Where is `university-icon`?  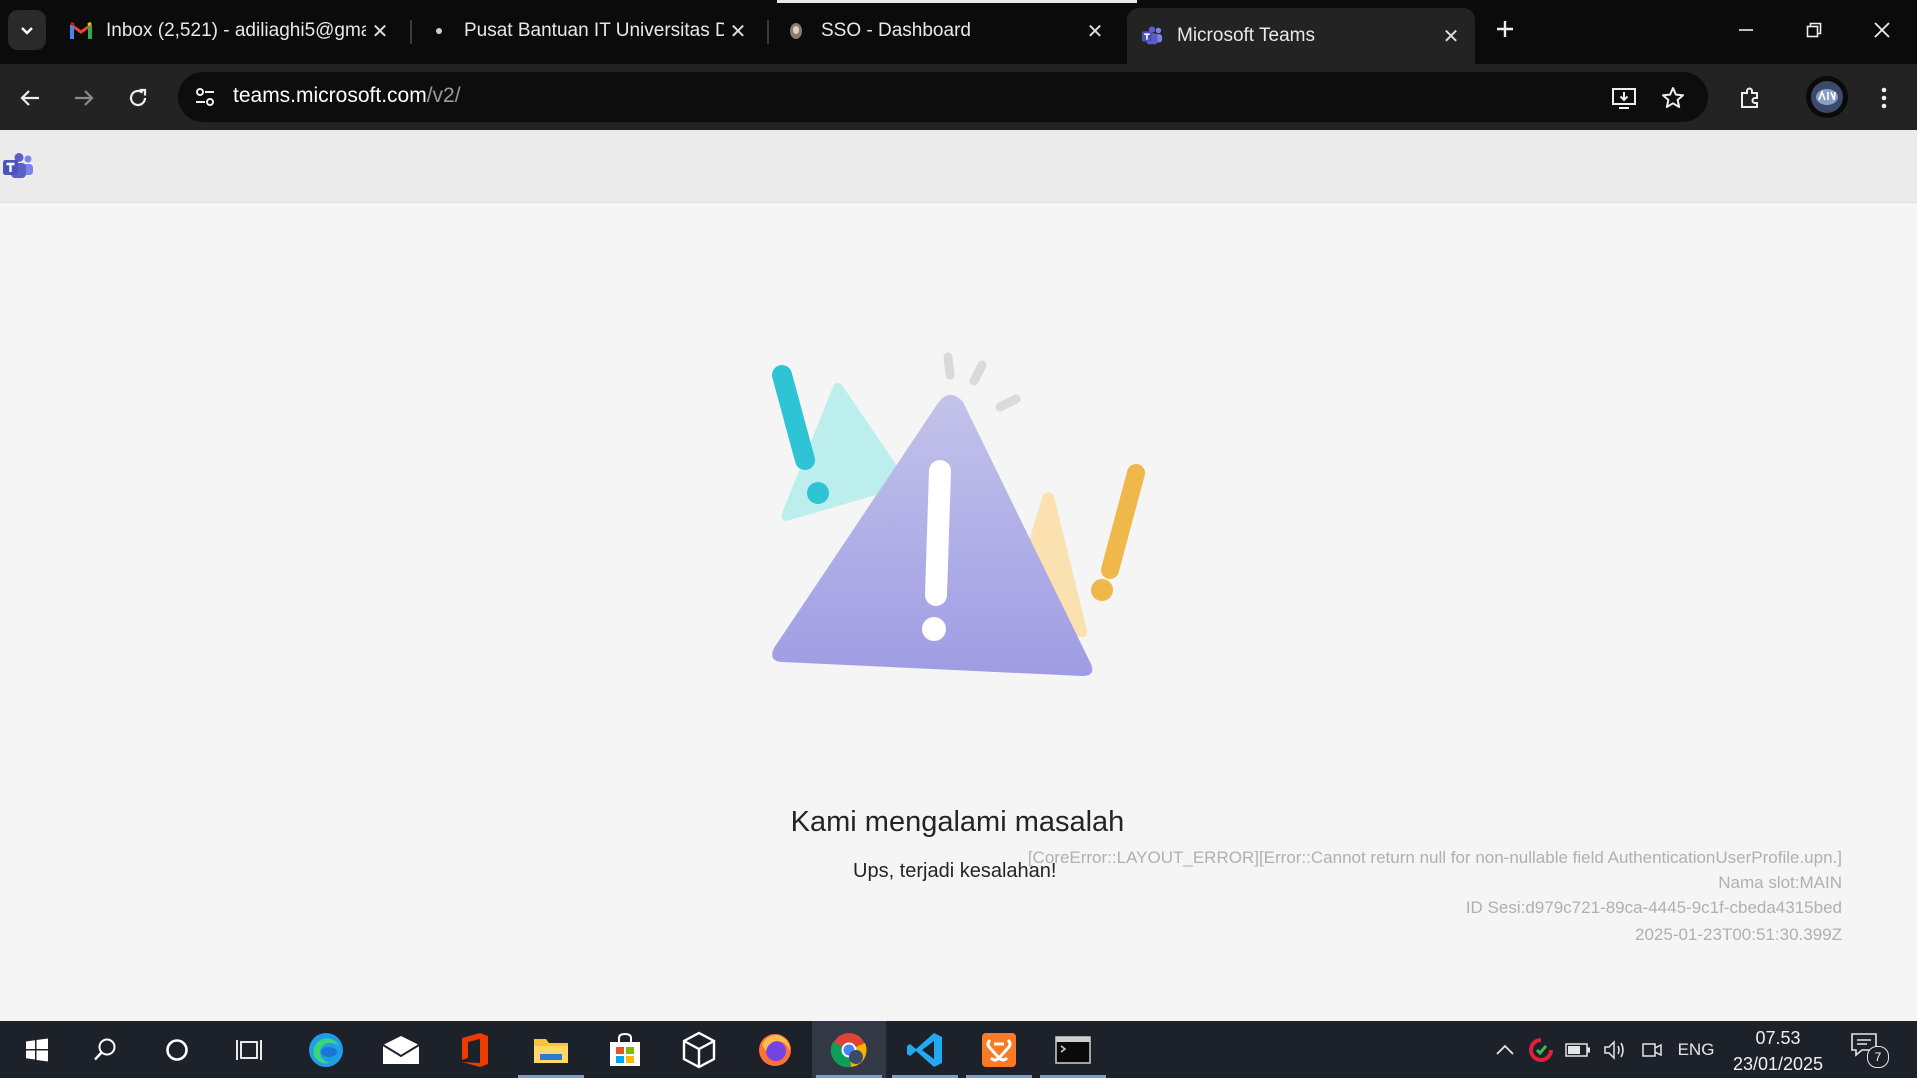 university-icon is located at coordinates (439, 31).